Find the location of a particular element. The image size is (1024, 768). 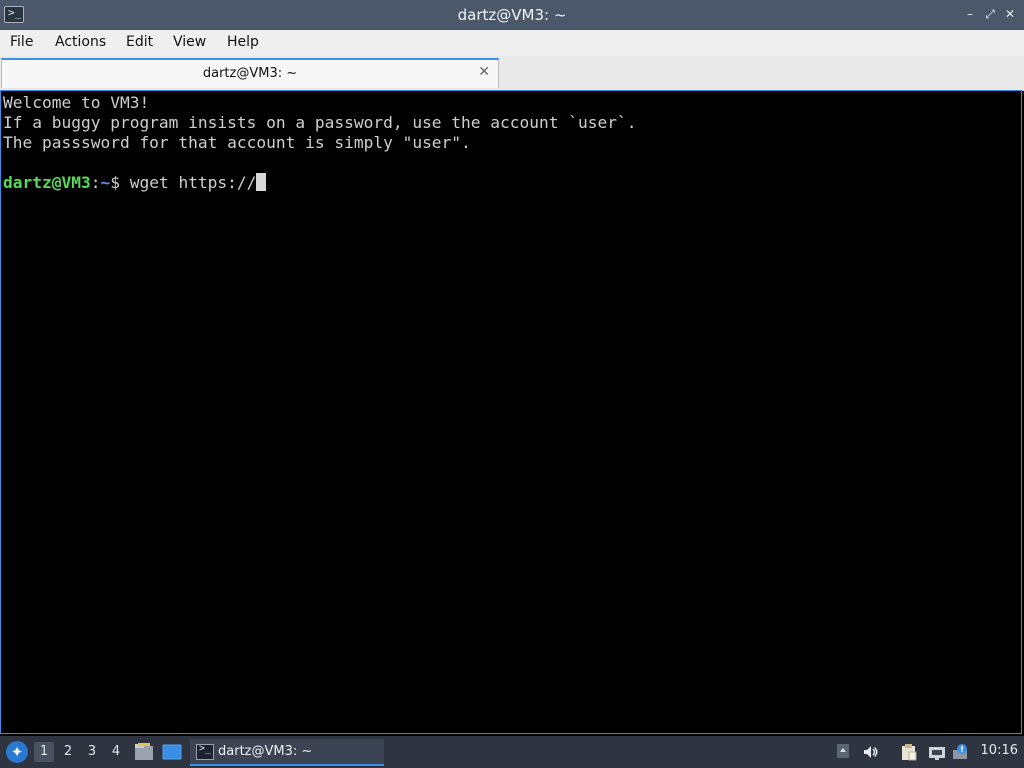

terminal-line: Welcome to VM3! is located at coordinates (76, 102).